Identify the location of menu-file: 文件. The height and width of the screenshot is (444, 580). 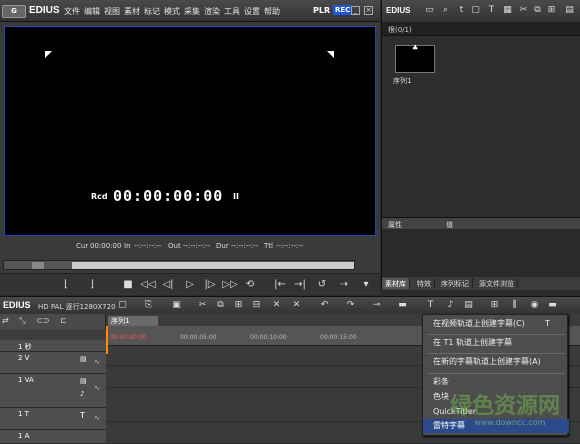
(72, 11).